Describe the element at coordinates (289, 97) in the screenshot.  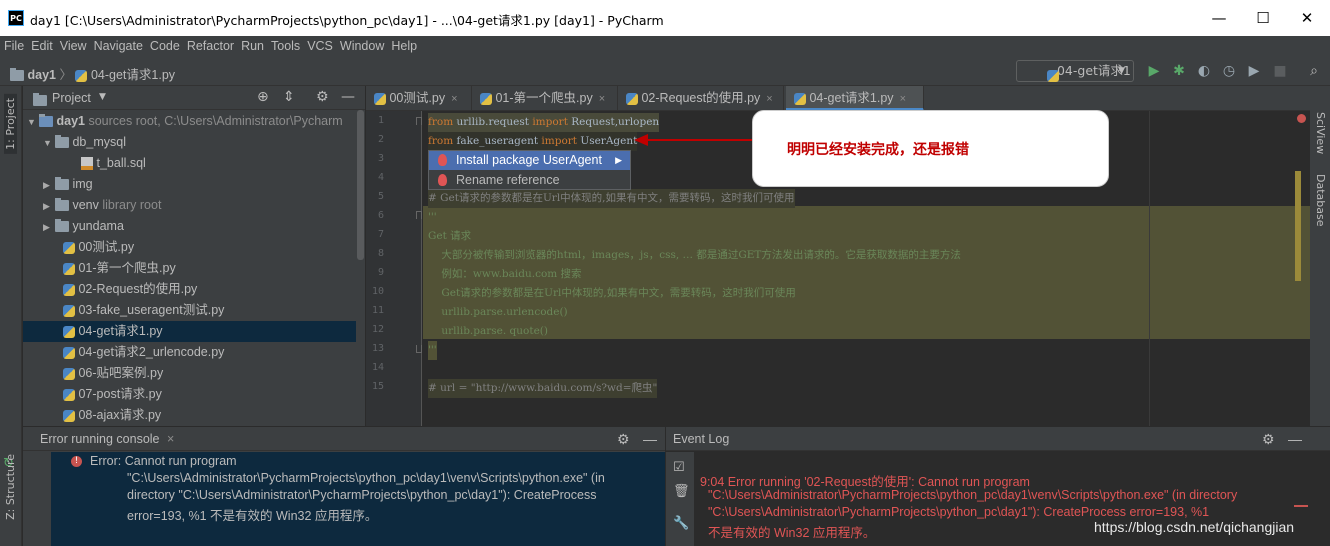
I see `collapse-all-icon: ⇕` at that location.